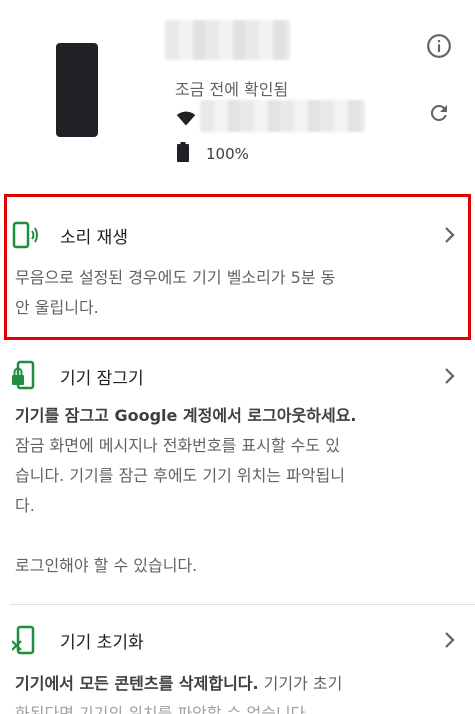 The image size is (475, 714). What do you see at coordinates (227, 40) in the screenshot?
I see `device-name-redacted` at bounding box center [227, 40].